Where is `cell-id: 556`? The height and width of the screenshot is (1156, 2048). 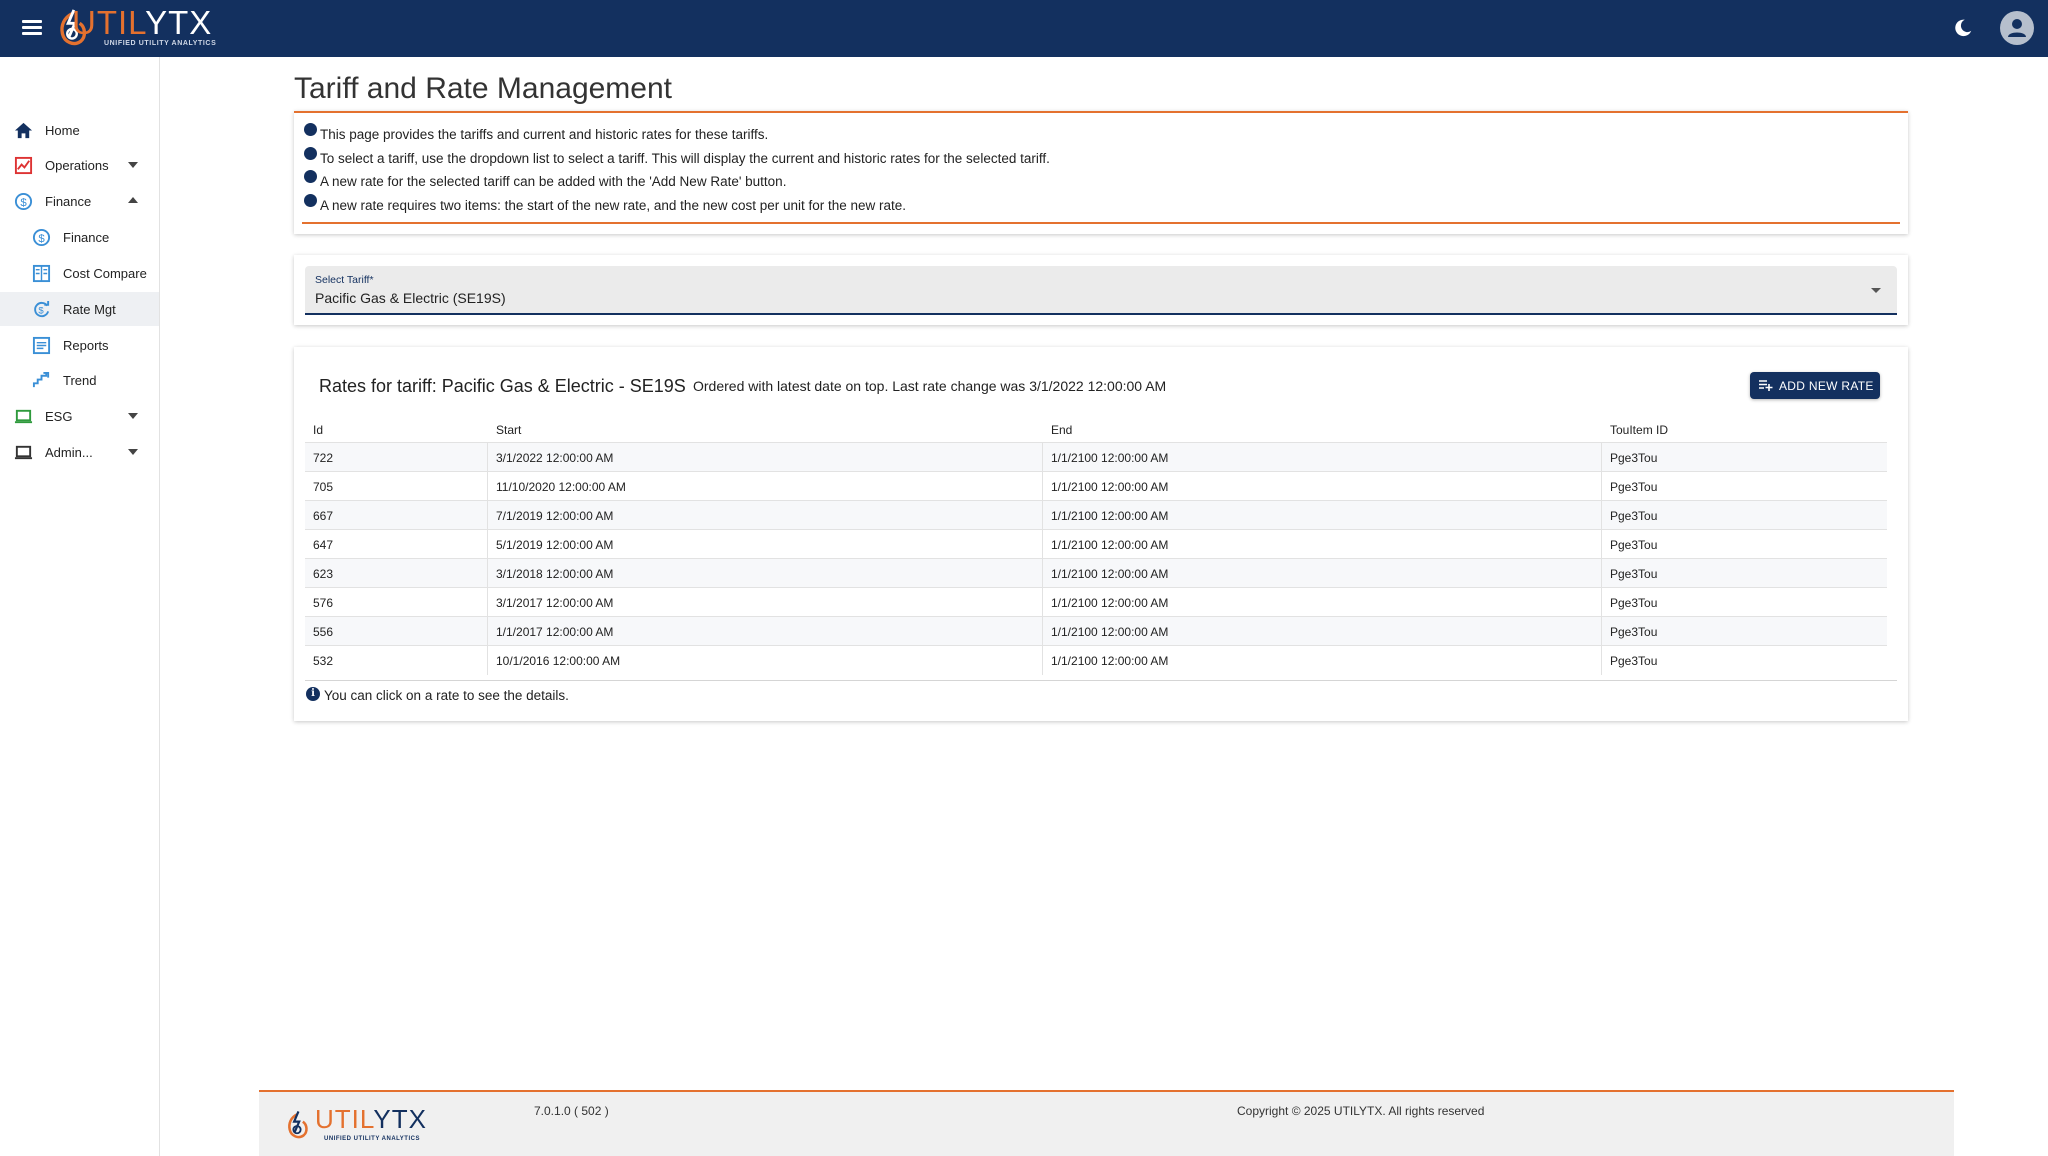
cell-id: 556 is located at coordinates (323, 632).